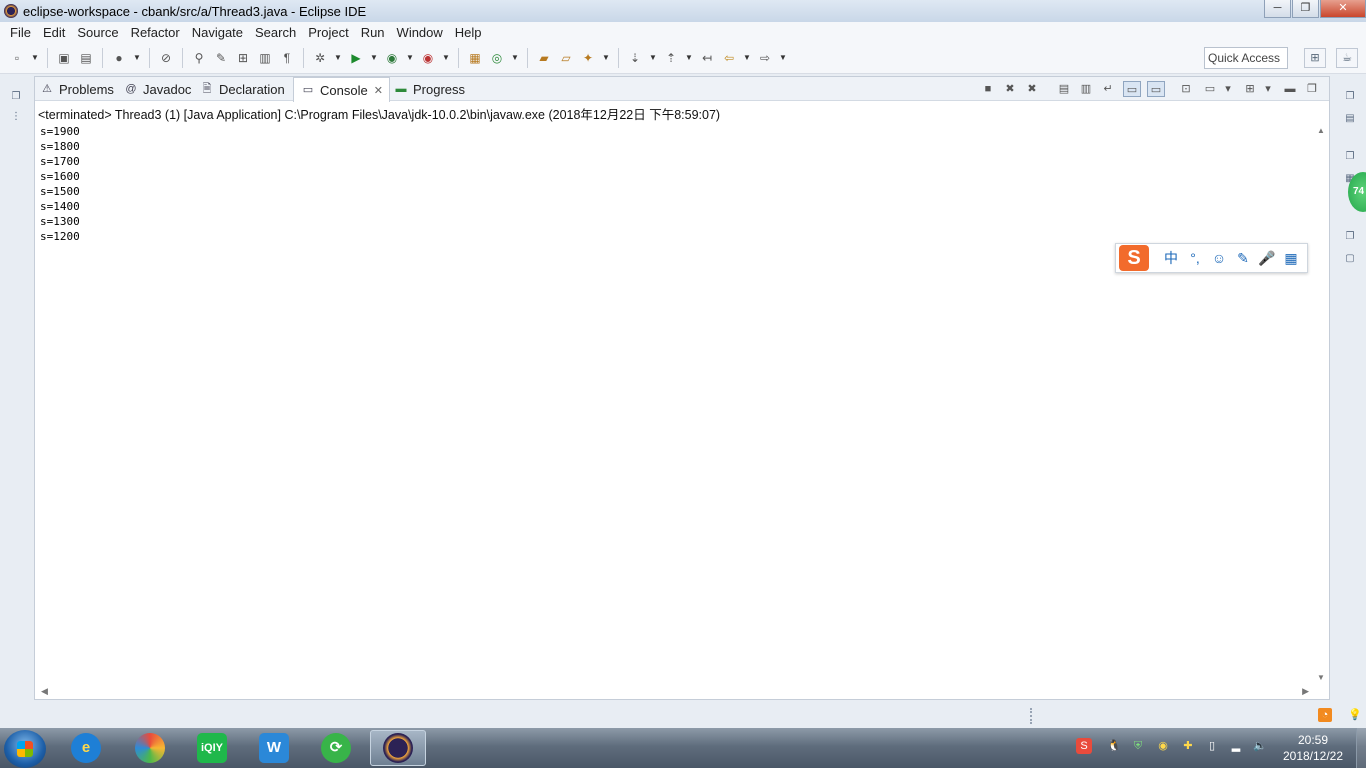 This screenshot has height=768, width=1366. What do you see at coordinates (16, 117) in the screenshot?
I see `package-explorer-icon: ⋮` at bounding box center [16, 117].